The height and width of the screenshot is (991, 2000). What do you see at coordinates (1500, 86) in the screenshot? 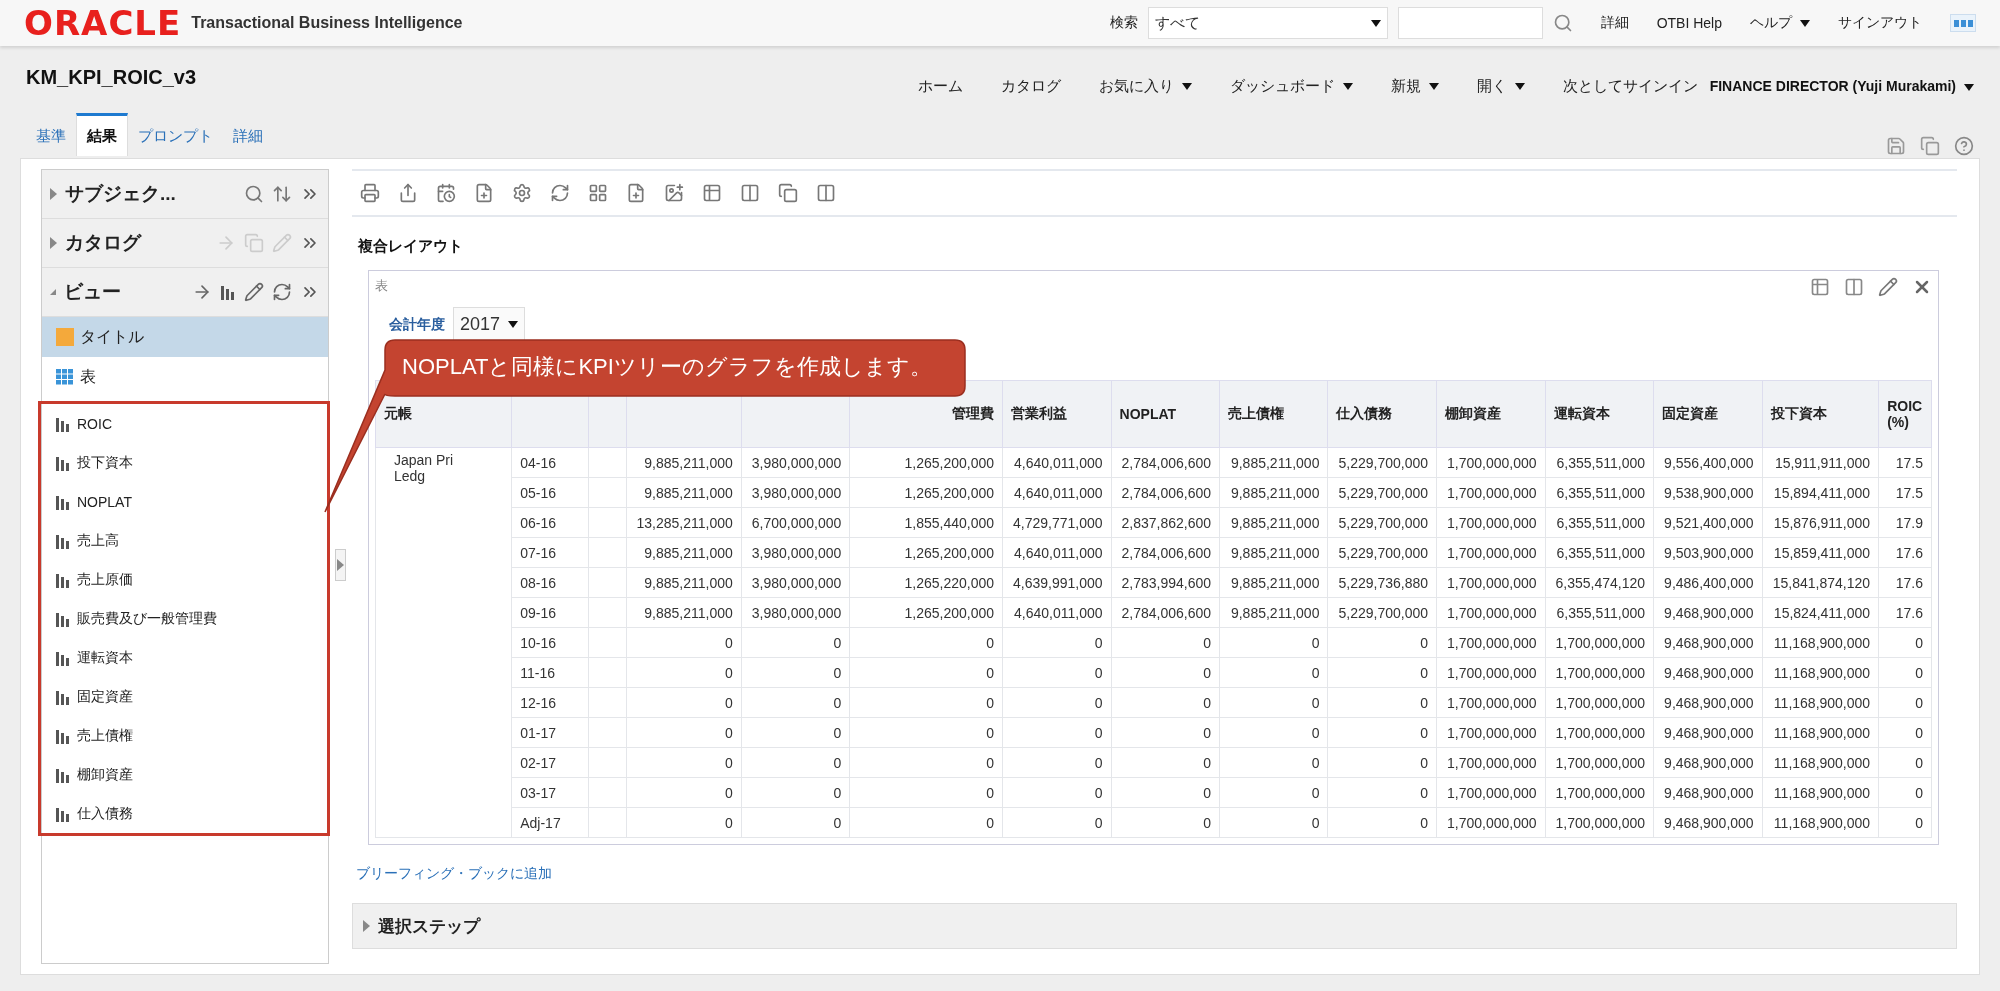
I see `nav-link: 開く` at bounding box center [1500, 86].